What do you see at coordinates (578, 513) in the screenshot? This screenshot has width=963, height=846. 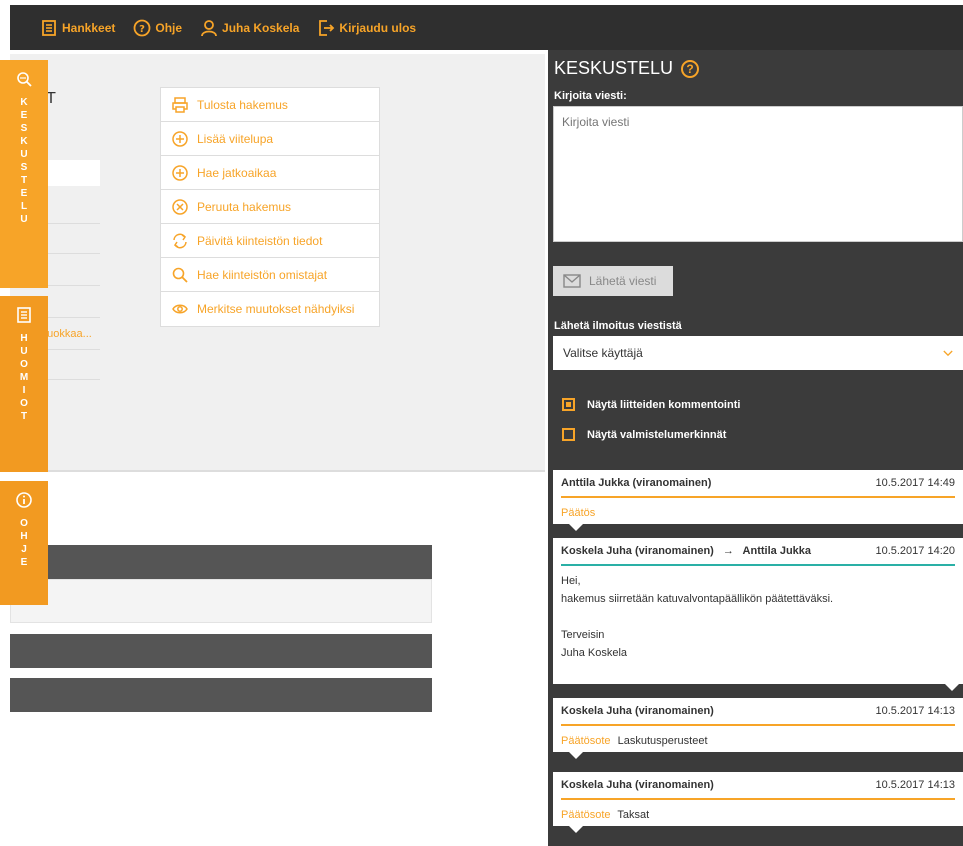 I see `message-tag-link: Päätös` at bounding box center [578, 513].